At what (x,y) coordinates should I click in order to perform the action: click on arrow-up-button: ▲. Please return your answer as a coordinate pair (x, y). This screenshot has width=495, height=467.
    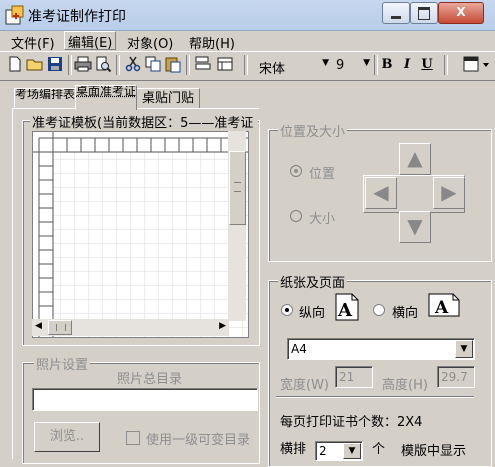
    Looking at the image, I should click on (415, 159).